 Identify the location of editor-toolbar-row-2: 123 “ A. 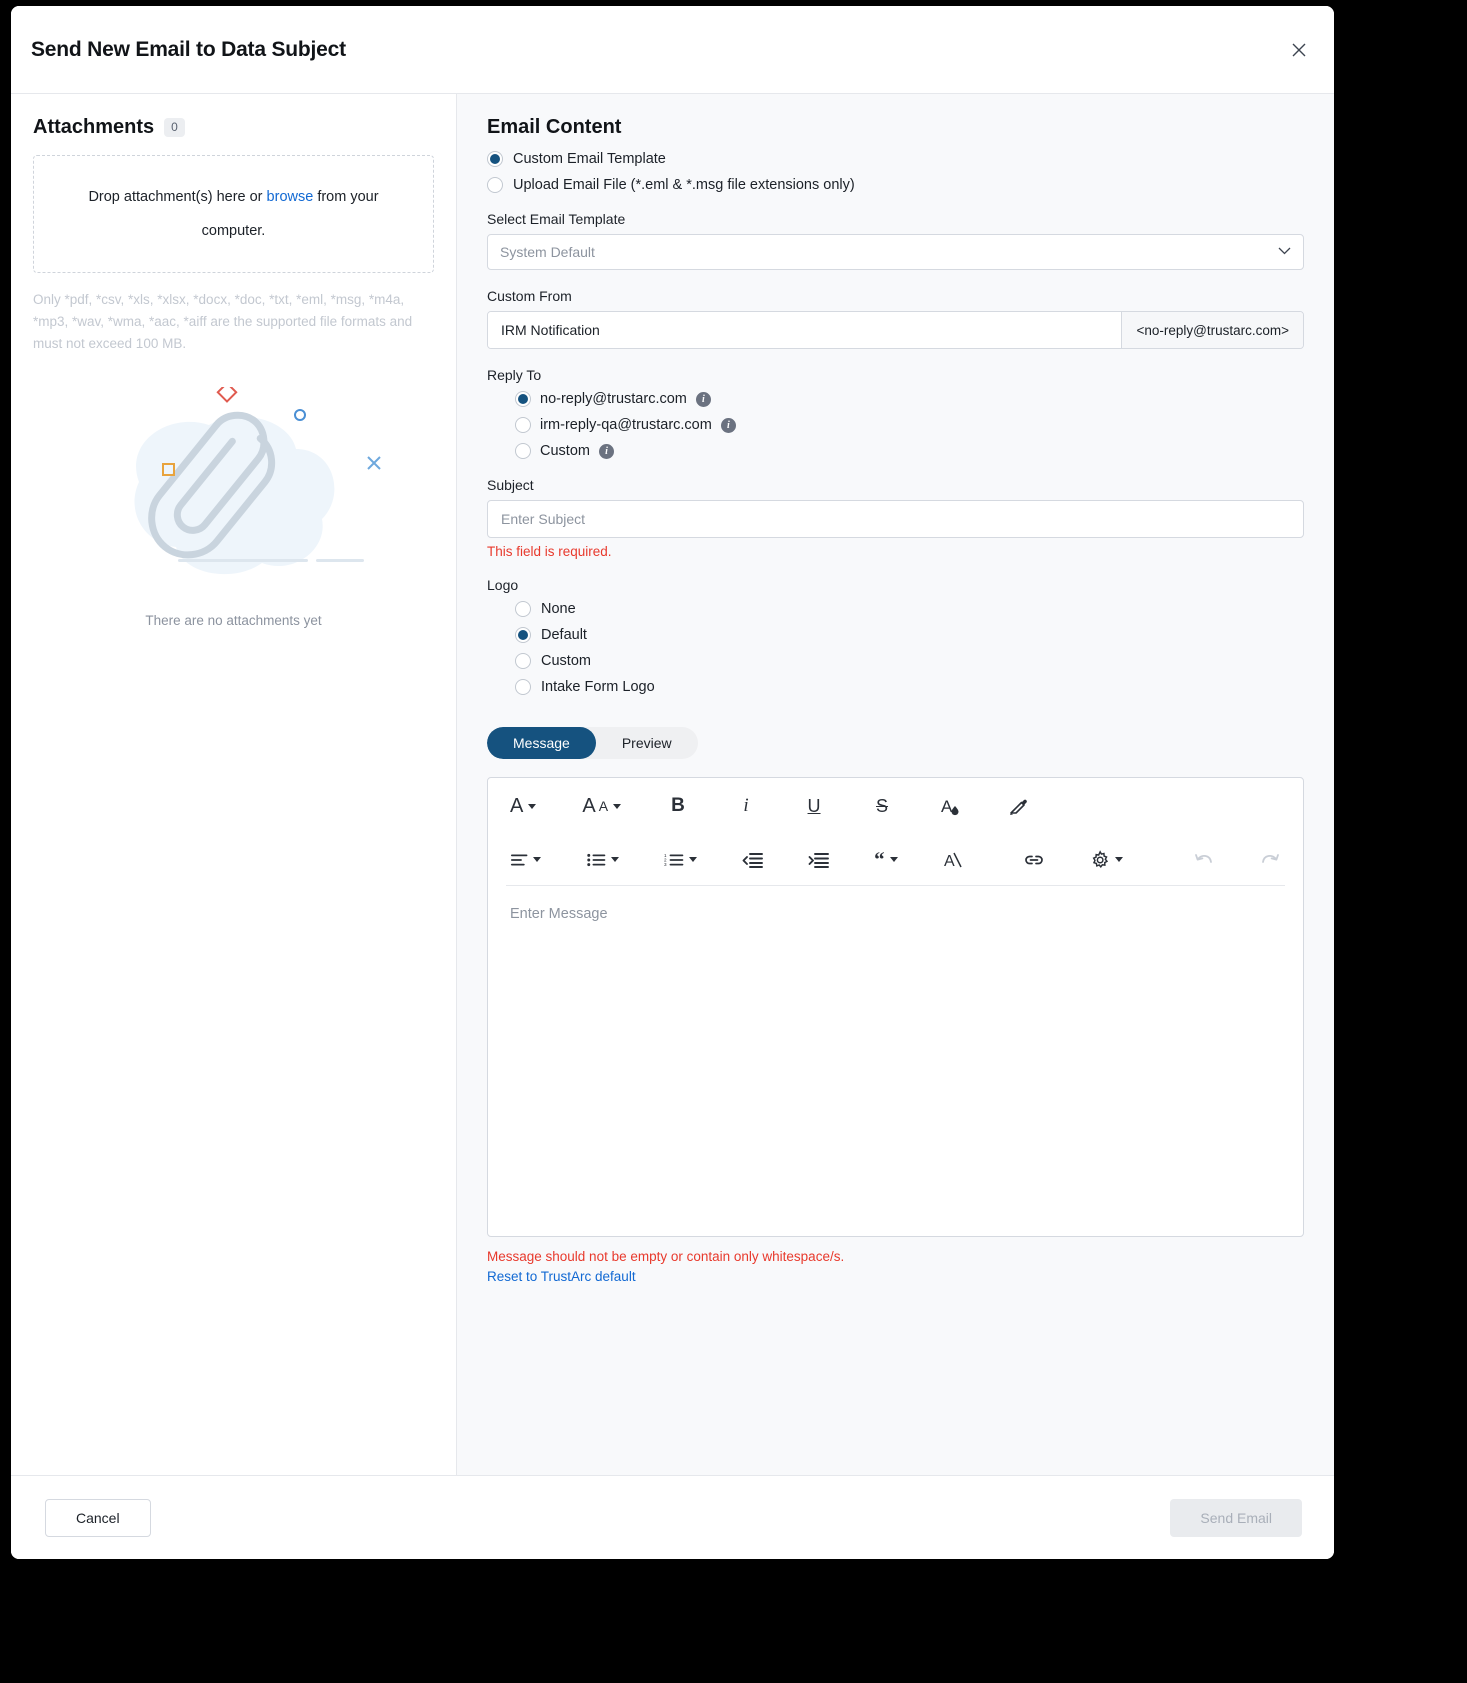
(895, 860).